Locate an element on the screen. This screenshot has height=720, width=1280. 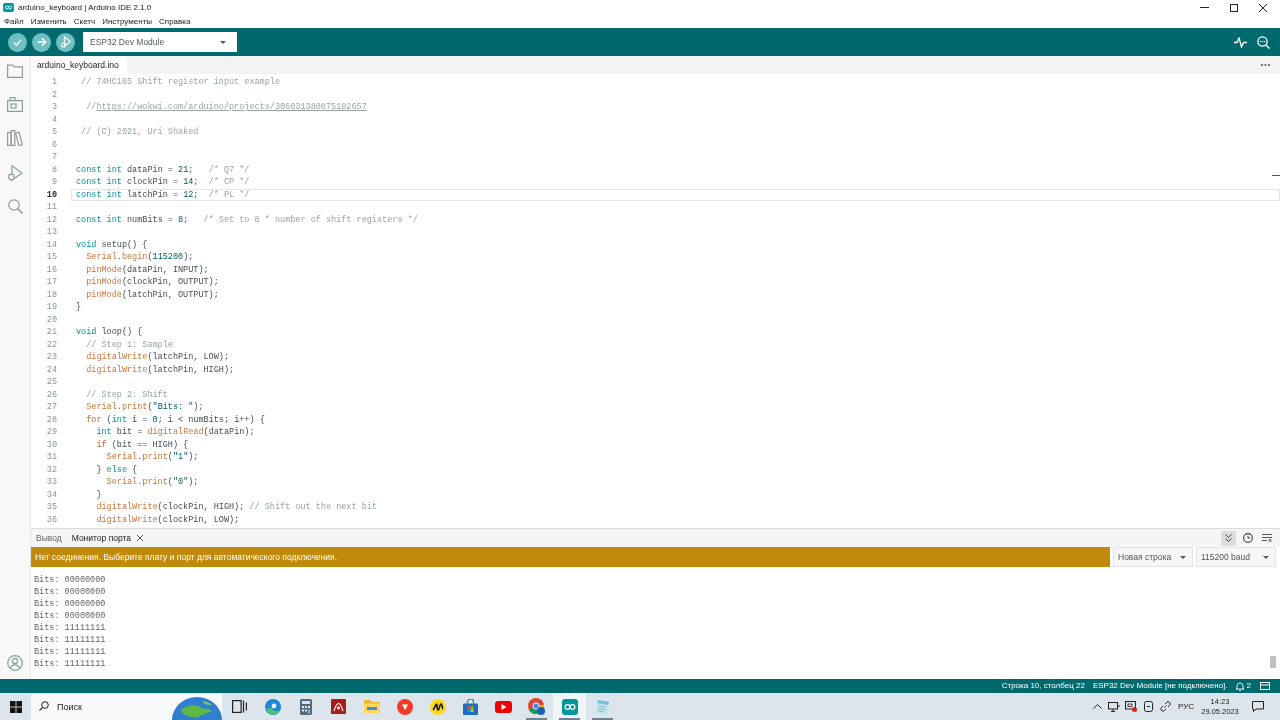
user-icon is located at coordinates (15, 663).